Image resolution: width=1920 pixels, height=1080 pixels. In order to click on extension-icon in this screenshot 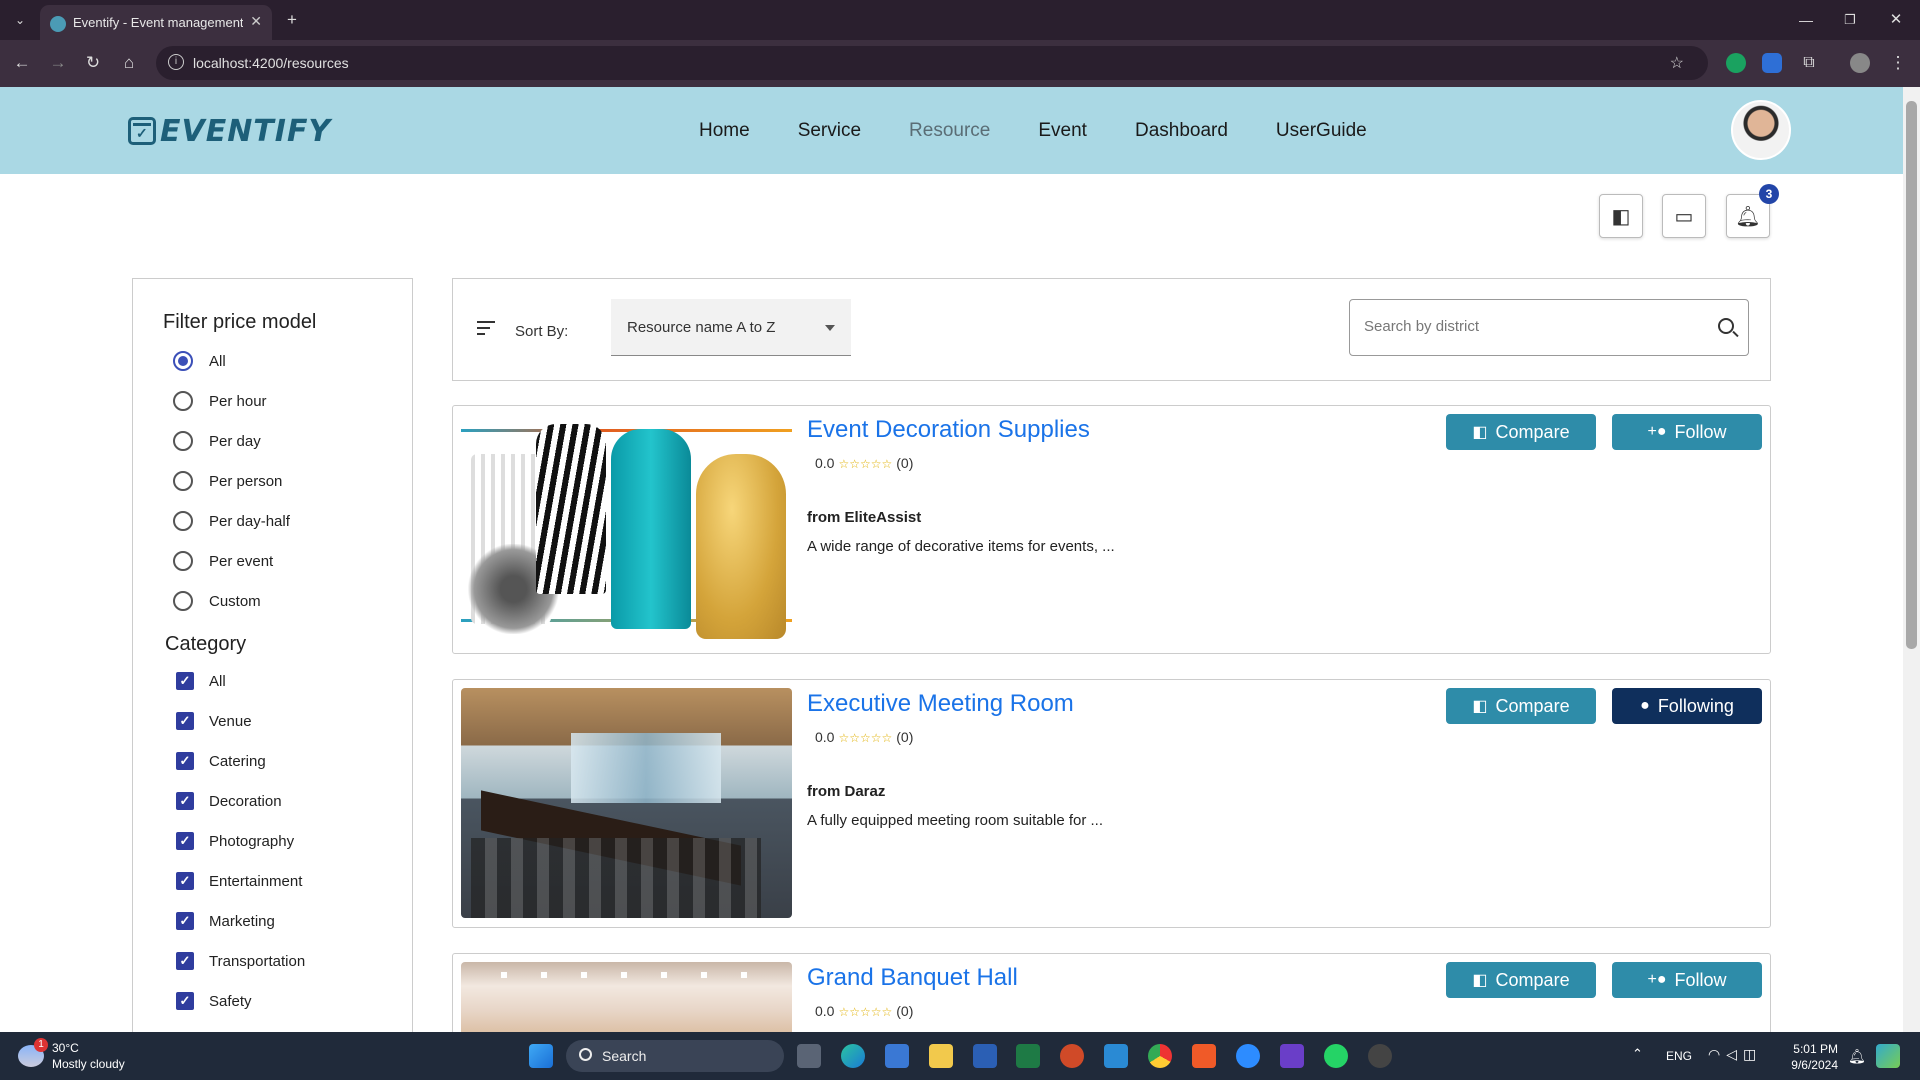, I will do `click(1772, 63)`.